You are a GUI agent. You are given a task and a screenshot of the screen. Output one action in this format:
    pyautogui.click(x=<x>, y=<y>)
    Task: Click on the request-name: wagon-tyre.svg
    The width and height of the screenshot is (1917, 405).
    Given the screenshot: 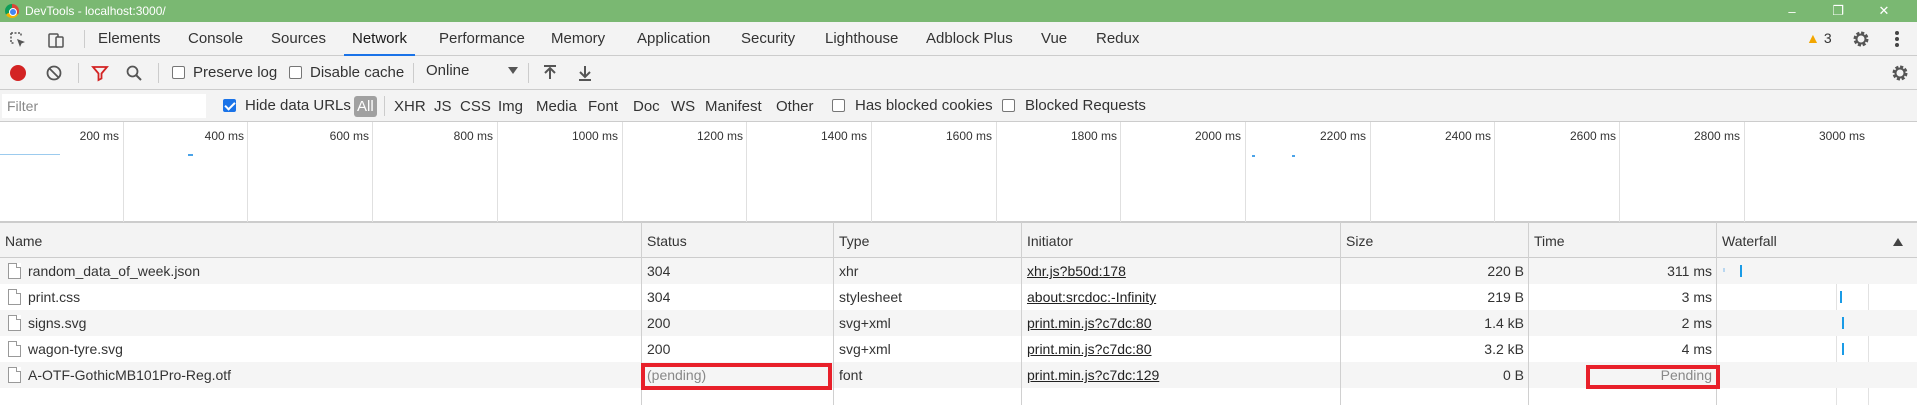 What is the action you would take?
    pyautogui.click(x=75, y=349)
    